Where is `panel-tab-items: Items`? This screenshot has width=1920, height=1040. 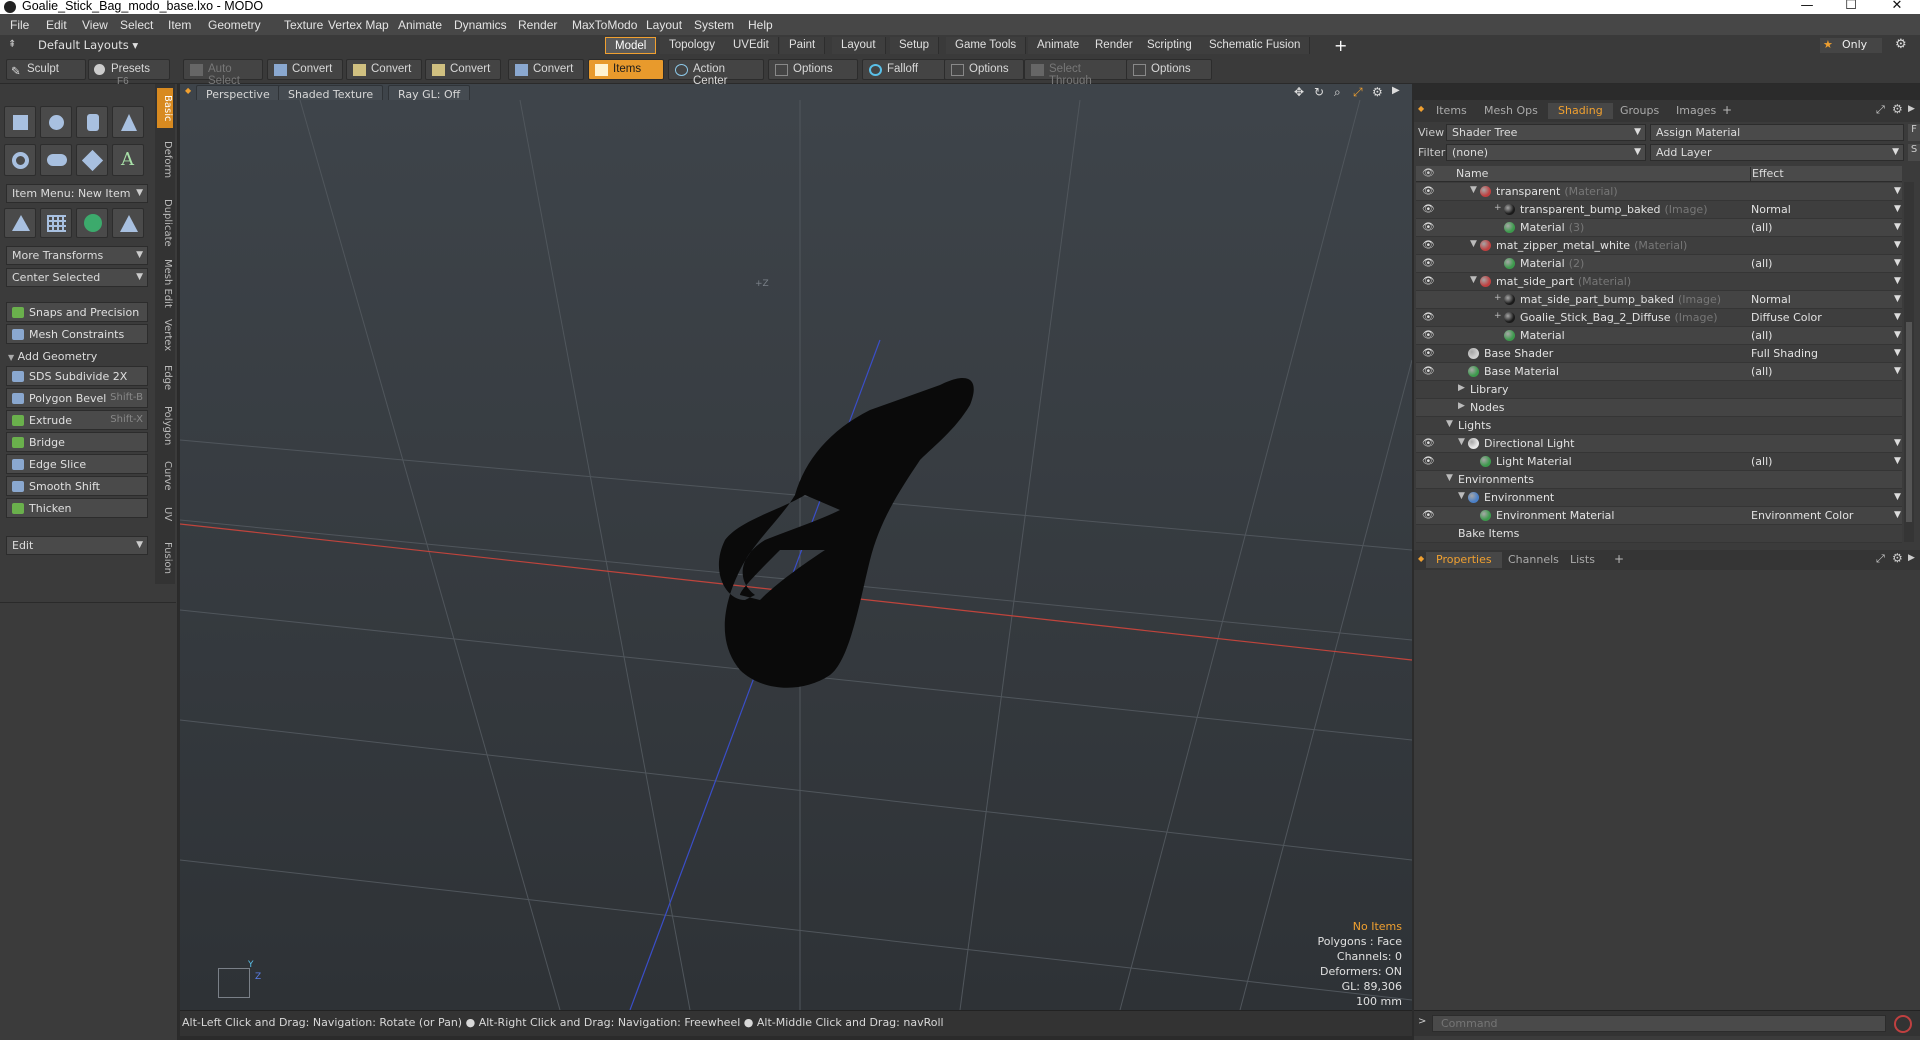 panel-tab-items: Items is located at coordinates (1451, 111).